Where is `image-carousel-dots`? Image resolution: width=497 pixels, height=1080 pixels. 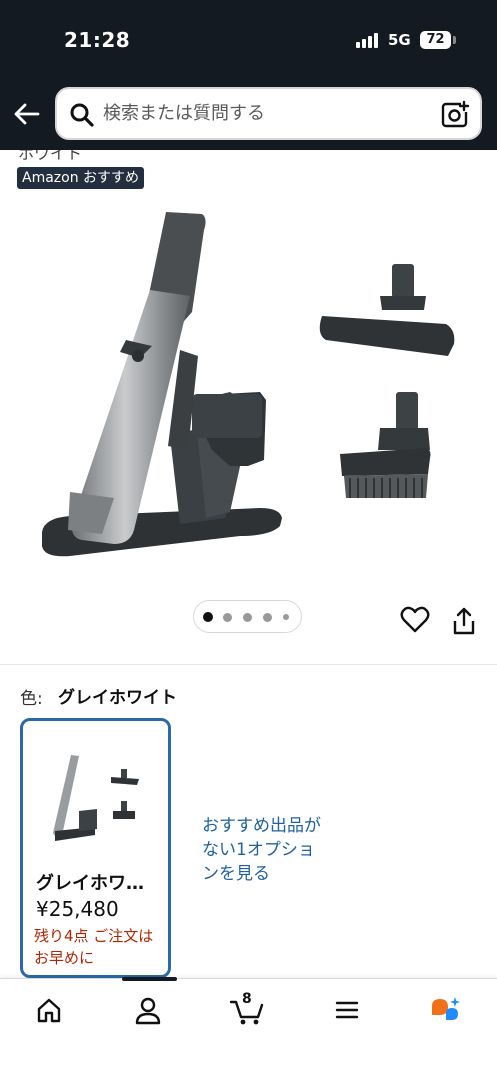
image-carousel-dots is located at coordinates (247, 616).